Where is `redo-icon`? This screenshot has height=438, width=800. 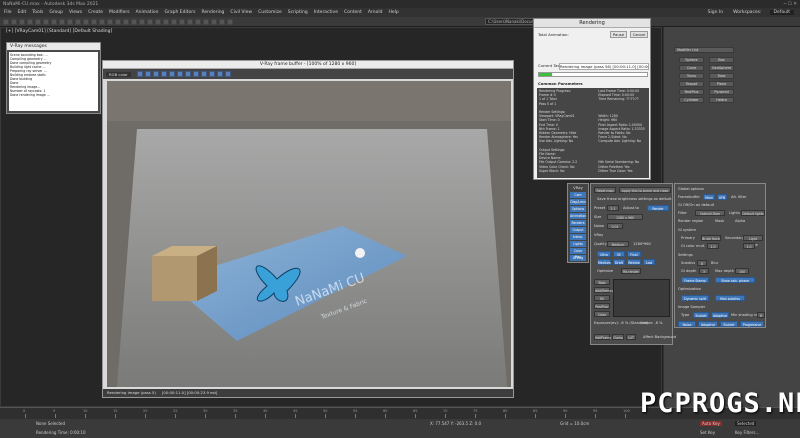 redo-icon is located at coordinates (14, 21).